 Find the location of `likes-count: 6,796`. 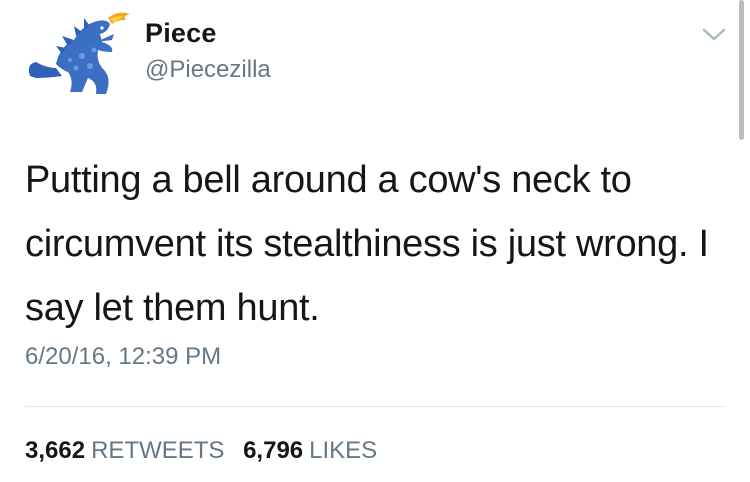

likes-count: 6,796 is located at coordinates (273, 450).